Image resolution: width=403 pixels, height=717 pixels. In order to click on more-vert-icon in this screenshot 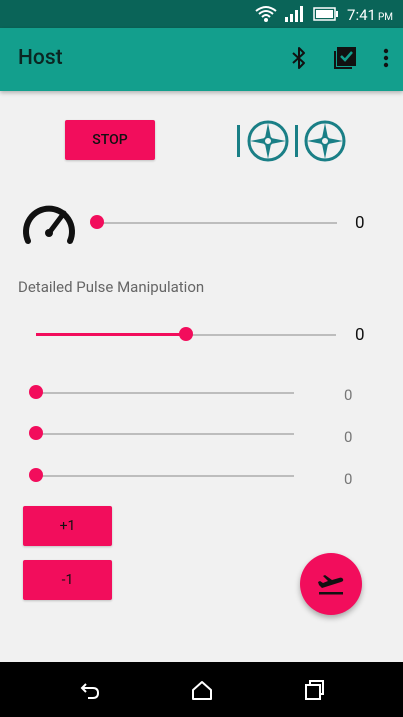, I will do `click(386, 58)`.